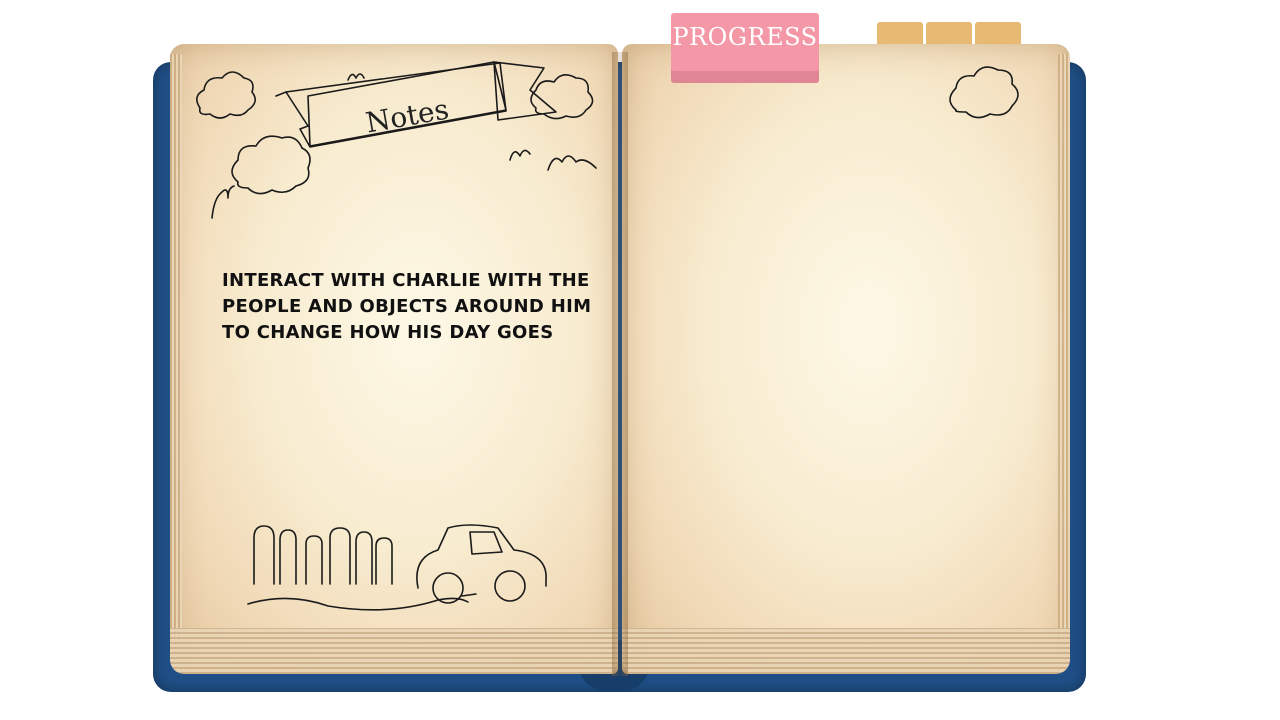  What do you see at coordinates (358, 604) in the screenshot?
I see `road-line` at bounding box center [358, 604].